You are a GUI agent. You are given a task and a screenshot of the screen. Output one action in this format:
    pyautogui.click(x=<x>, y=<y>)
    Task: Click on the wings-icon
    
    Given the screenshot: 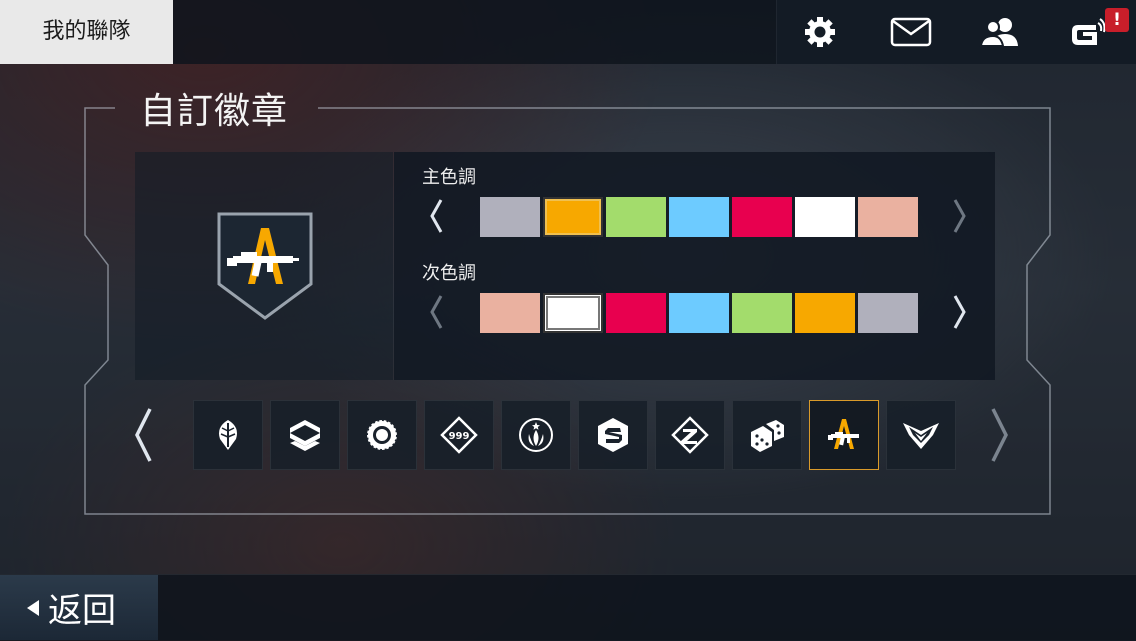 What is the action you would take?
    pyautogui.click(x=921, y=436)
    